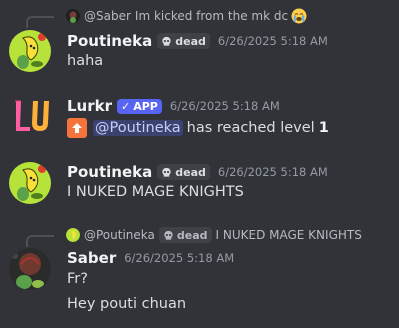  Describe the element at coordinates (289, 235) in the screenshot. I see `reply-text: I NUKED MAGE KNIGHTS` at that location.